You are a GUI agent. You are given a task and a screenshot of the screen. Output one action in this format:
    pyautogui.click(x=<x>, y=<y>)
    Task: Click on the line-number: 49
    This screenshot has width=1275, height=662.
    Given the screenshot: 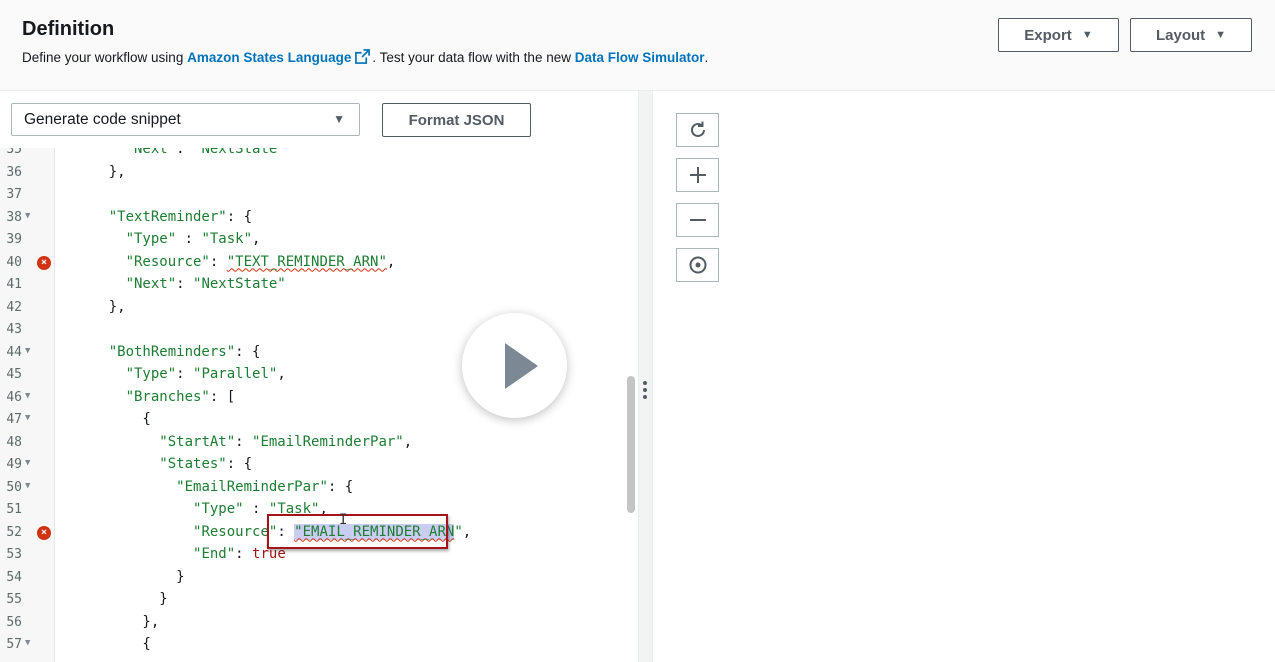 What is the action you would take?
    pyautogui.click(x=14, y=464)
    